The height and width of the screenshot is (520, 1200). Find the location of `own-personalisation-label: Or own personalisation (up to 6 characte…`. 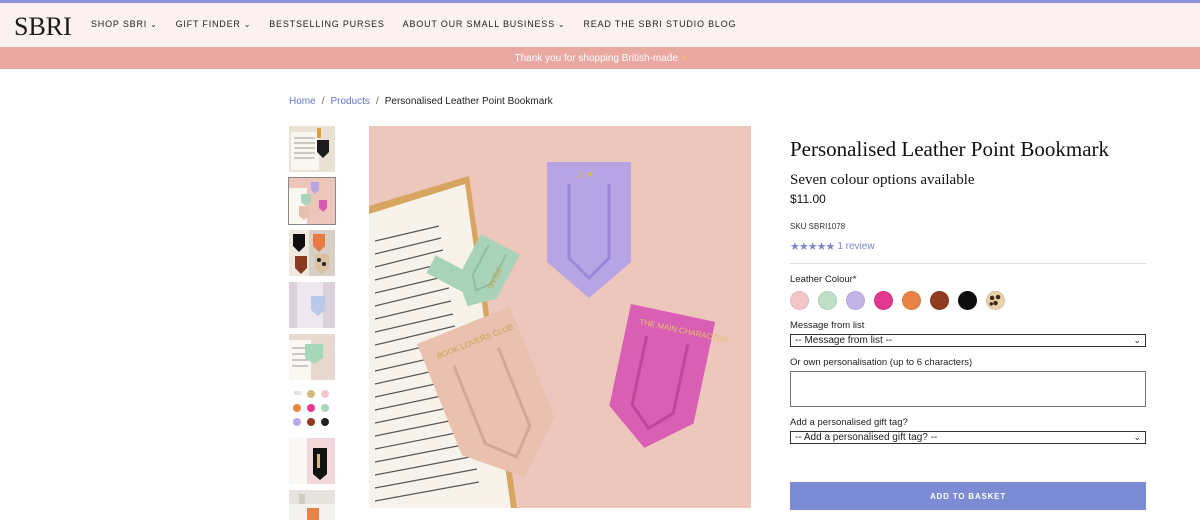

own-personalisation-label: Or own personalisation (up to 6 characte… is located at coordinates (881, 362).